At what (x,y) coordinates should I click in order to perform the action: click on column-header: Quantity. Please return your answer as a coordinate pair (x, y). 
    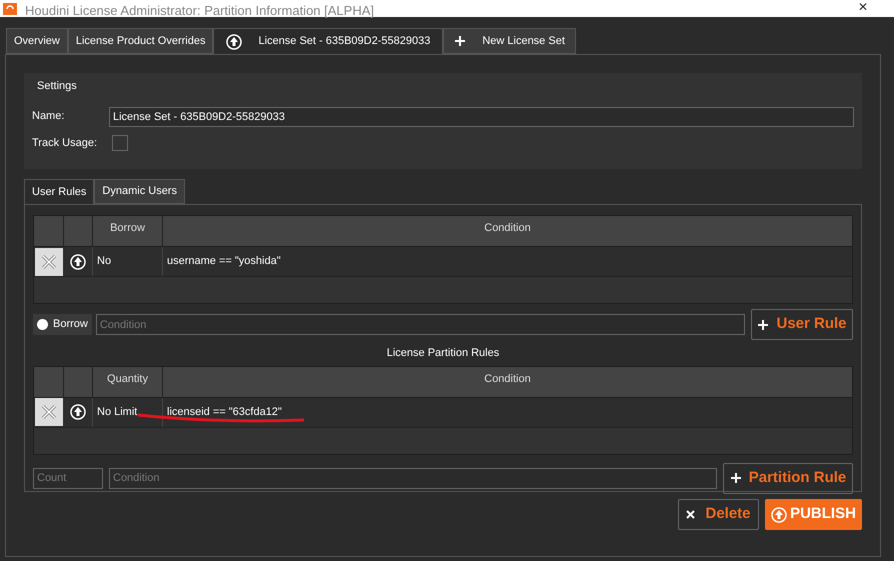
    Looking at the image, I should click on (128, 381).